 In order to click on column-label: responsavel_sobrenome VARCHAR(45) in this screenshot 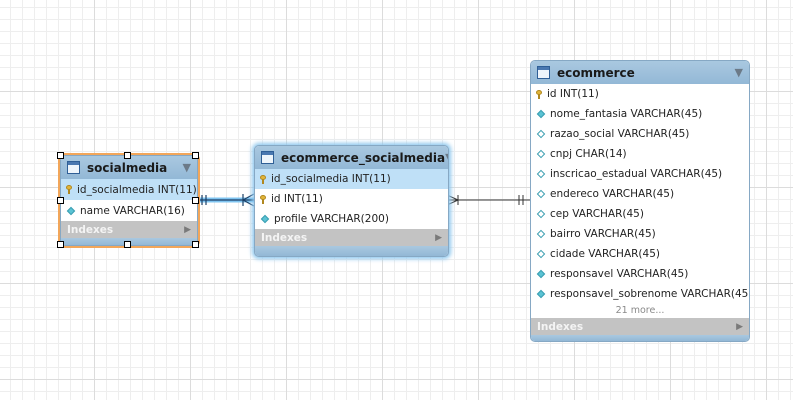, I will do `click(650, 294)`.